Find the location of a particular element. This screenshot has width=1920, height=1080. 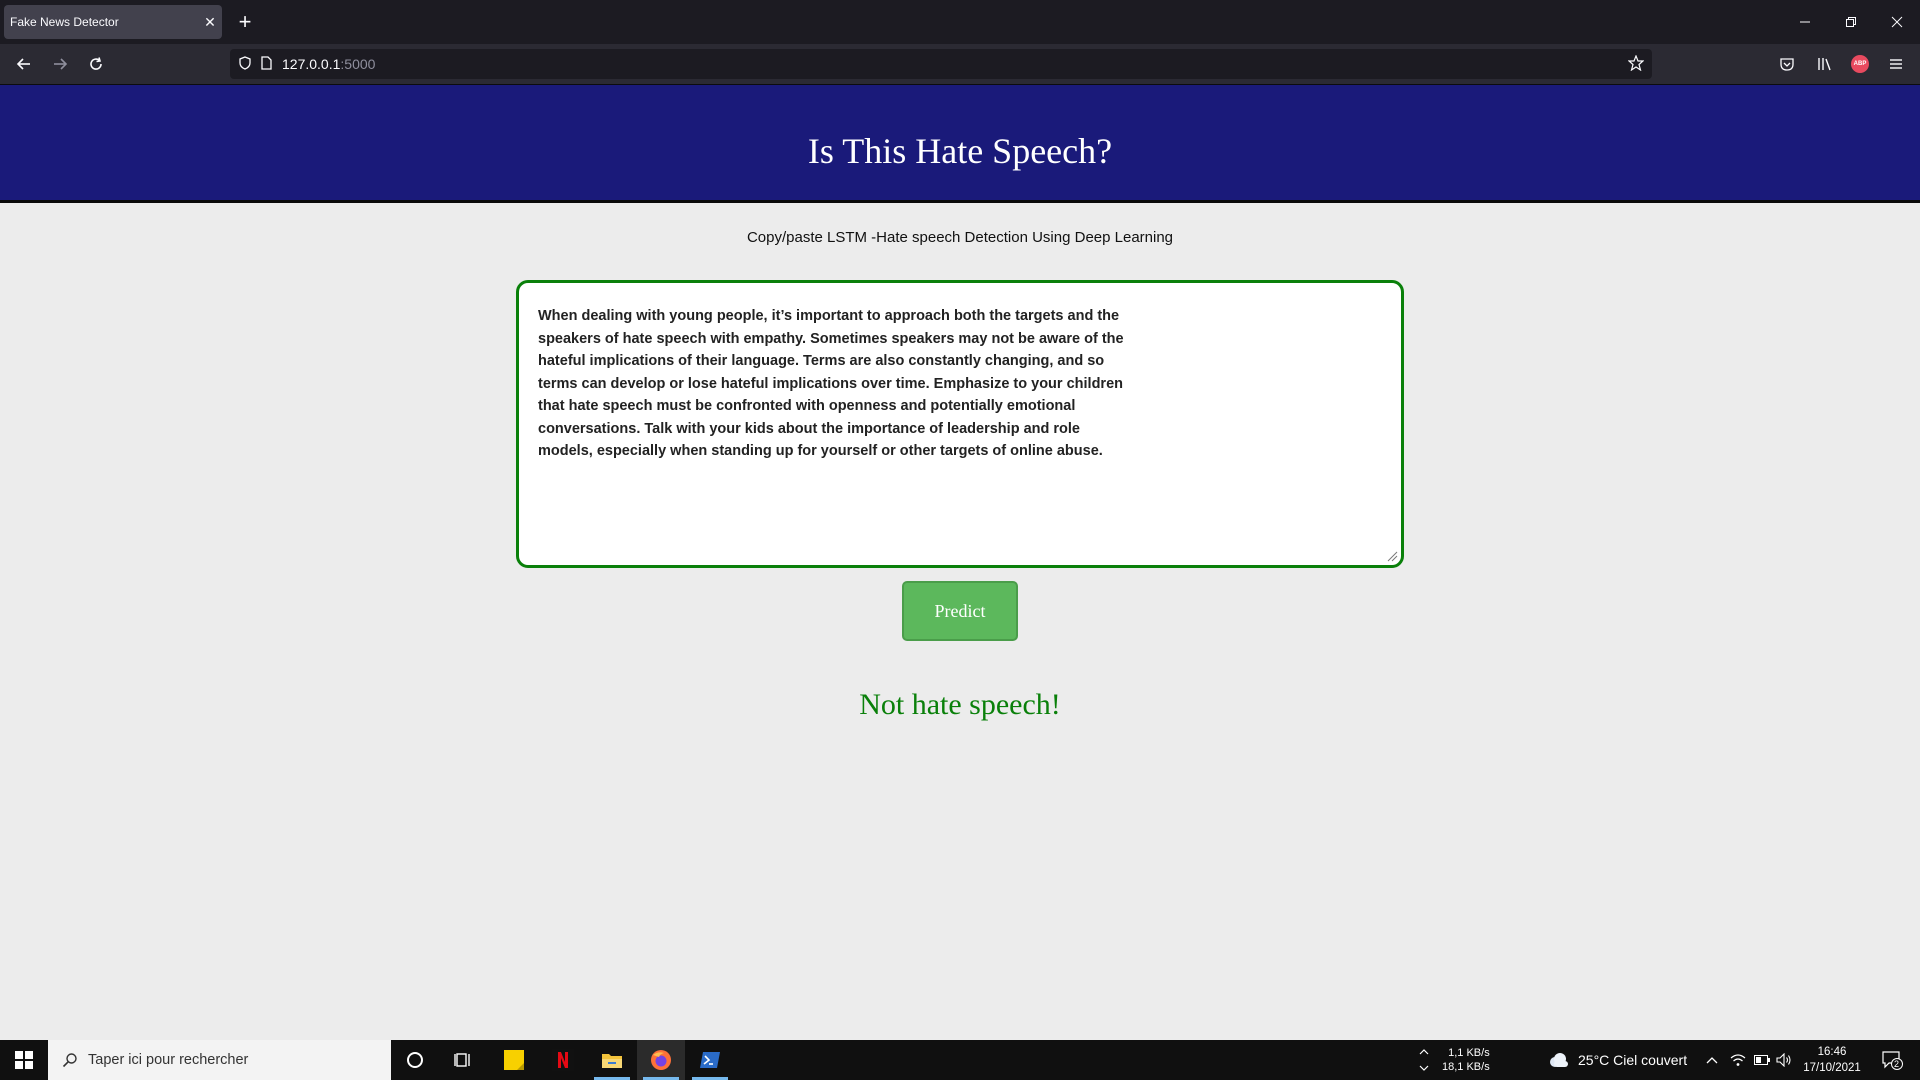

sticky-notes-app is located at coordinates (514, 1060).